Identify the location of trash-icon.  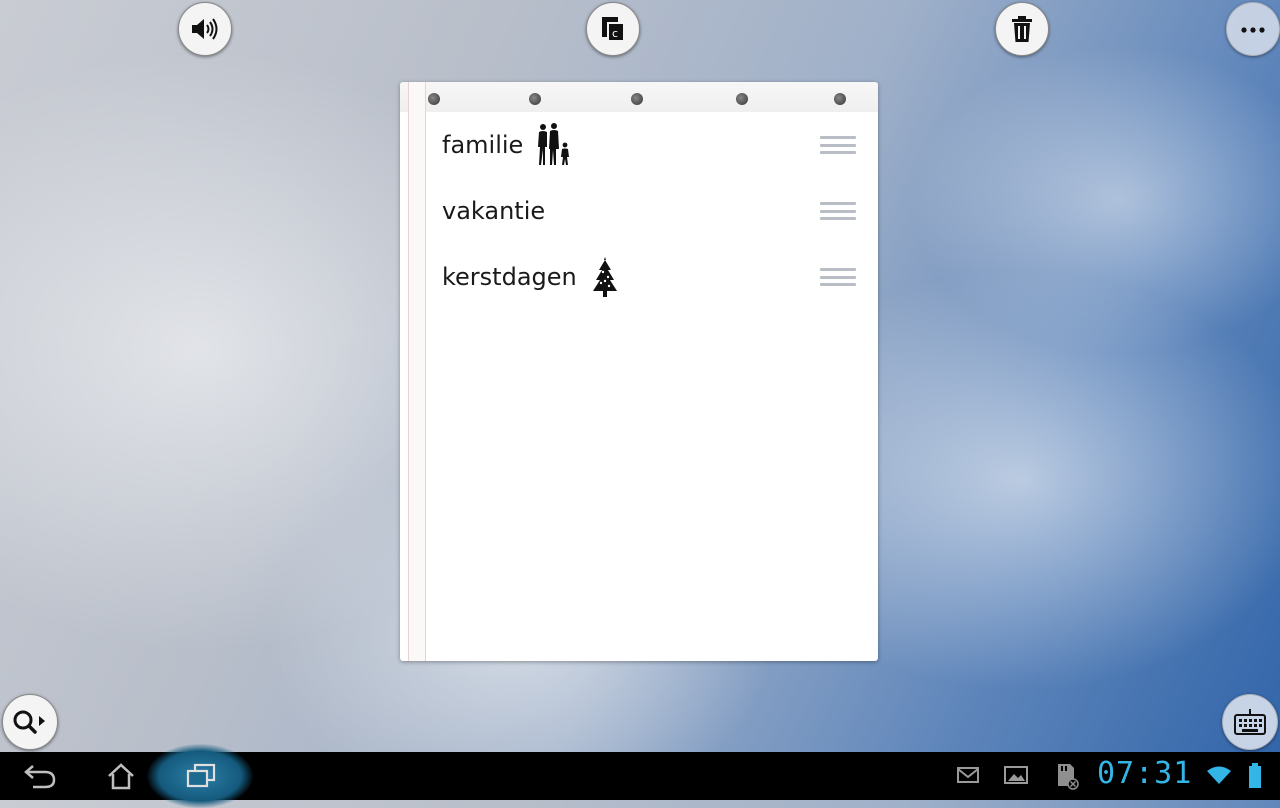
(1022, 29).